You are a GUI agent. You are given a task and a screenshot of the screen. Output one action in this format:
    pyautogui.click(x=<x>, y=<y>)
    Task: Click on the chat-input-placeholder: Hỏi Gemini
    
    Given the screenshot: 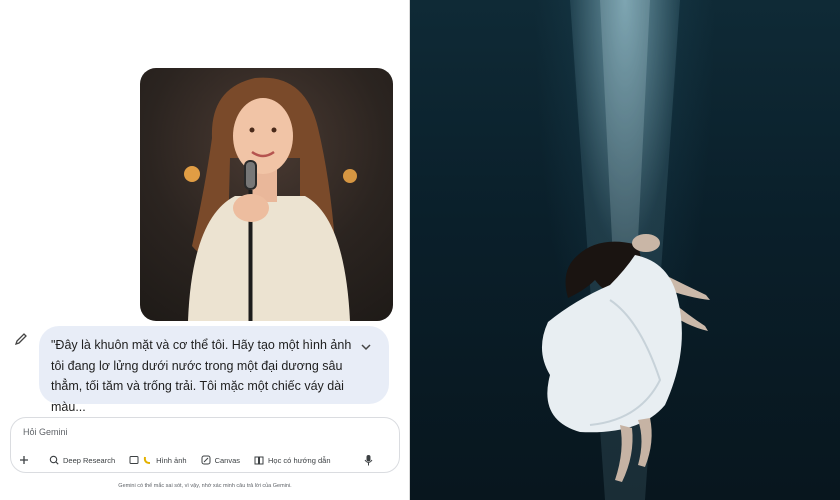 What is the action you would take?
    pyautogui.click(x=45, y=432)
    